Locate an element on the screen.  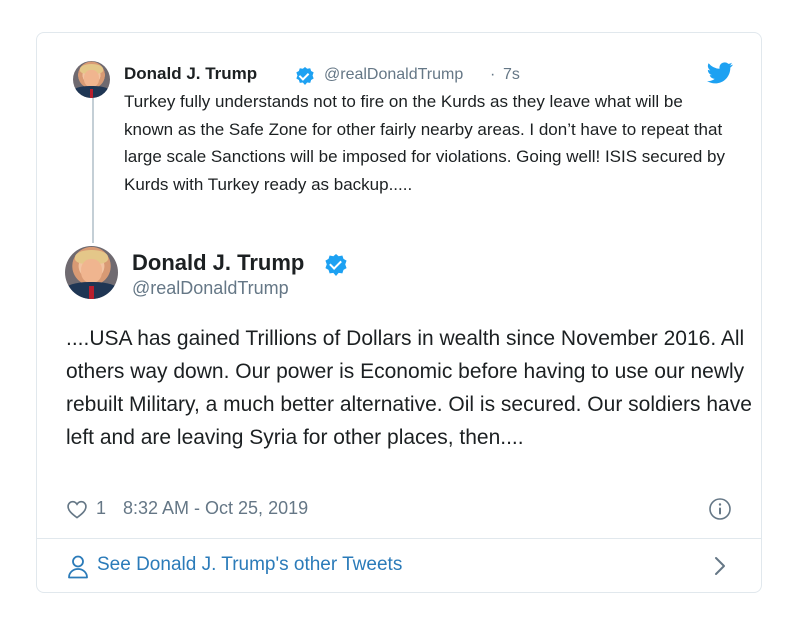
footer-divider is located at coordinates (399, 538).